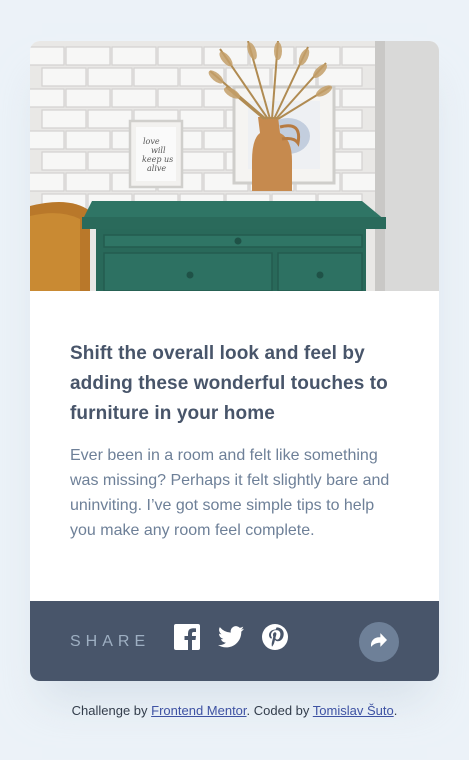  I want to click on svg-text: will, so click(158, 150).